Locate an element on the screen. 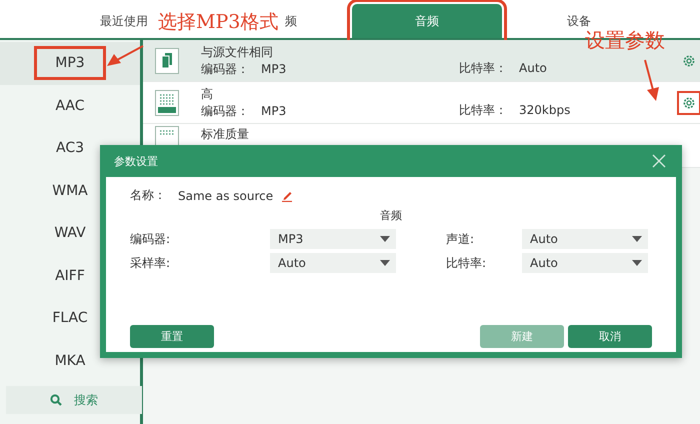 The image size is (700, 424). section-title: 音频 is located at coordinates (391, 215).